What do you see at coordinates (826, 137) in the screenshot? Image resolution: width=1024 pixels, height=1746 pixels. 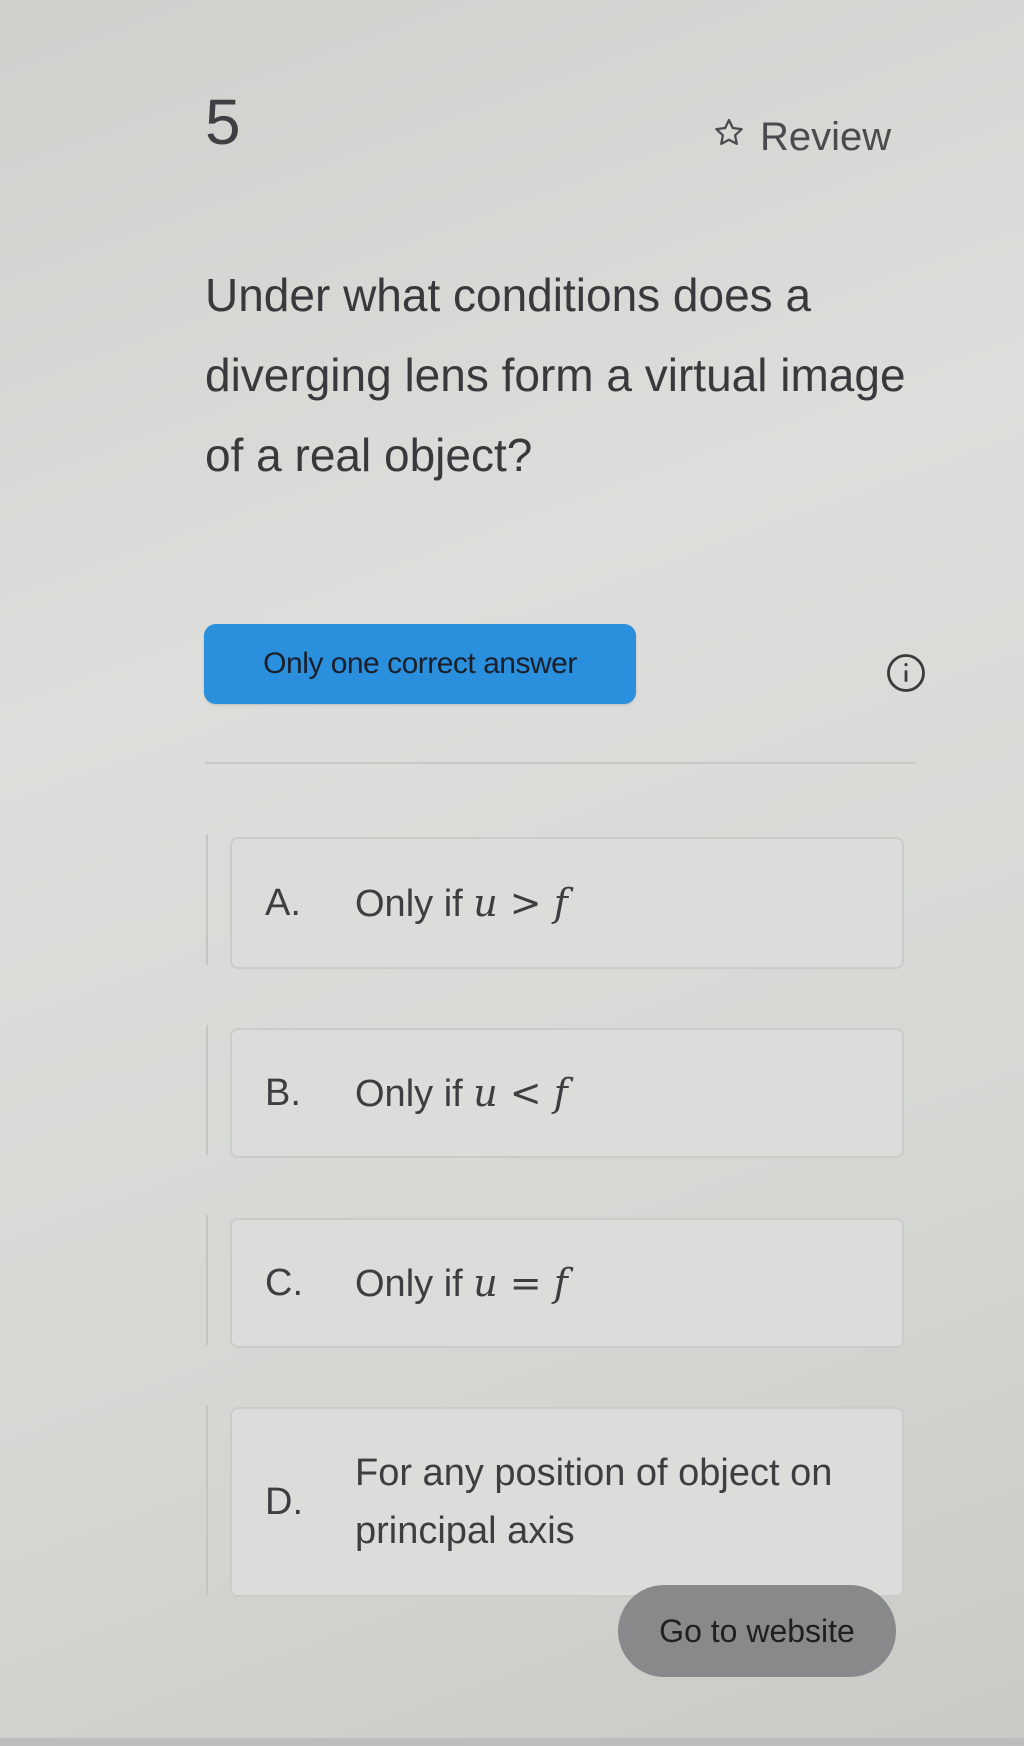 I see `review-label: Review` at bounding box center [826, 137].